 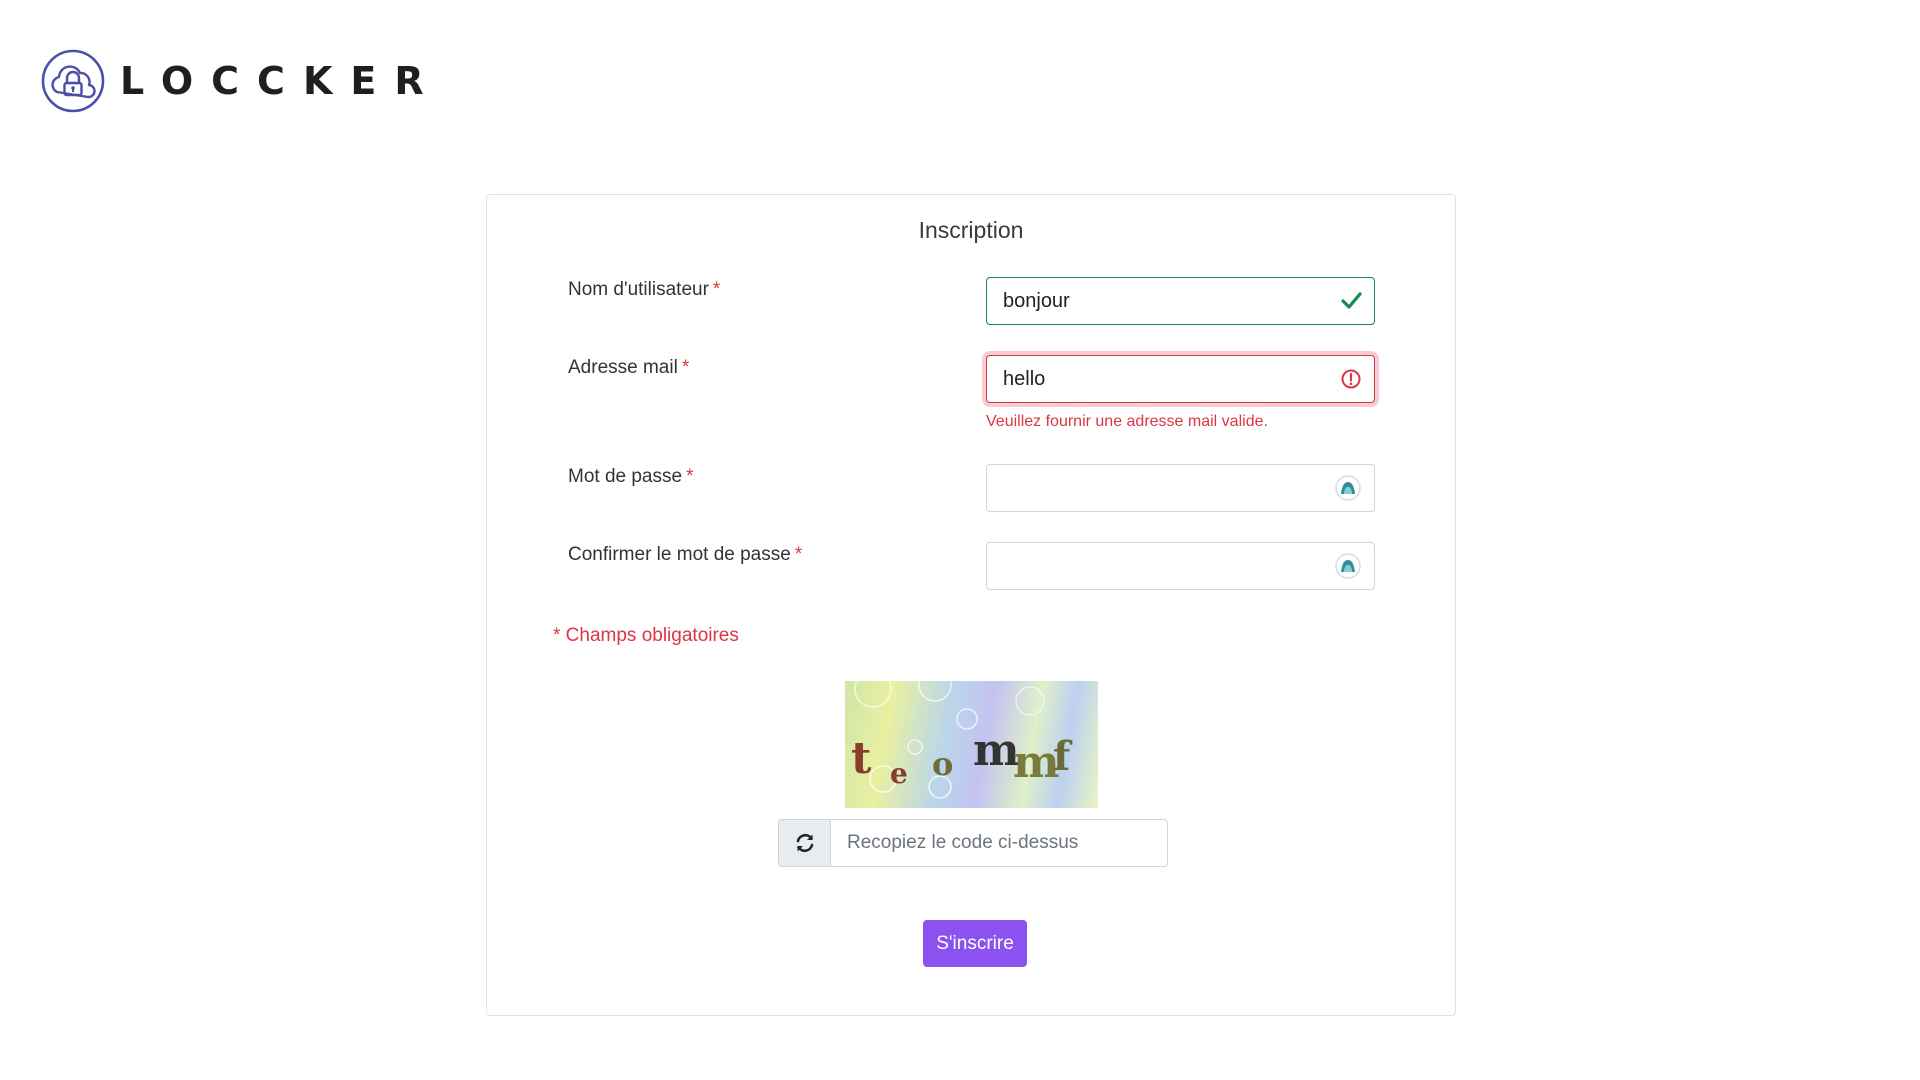 I want to click on username-label: Nom d'utilisateur *, so click(x=644, y=290).